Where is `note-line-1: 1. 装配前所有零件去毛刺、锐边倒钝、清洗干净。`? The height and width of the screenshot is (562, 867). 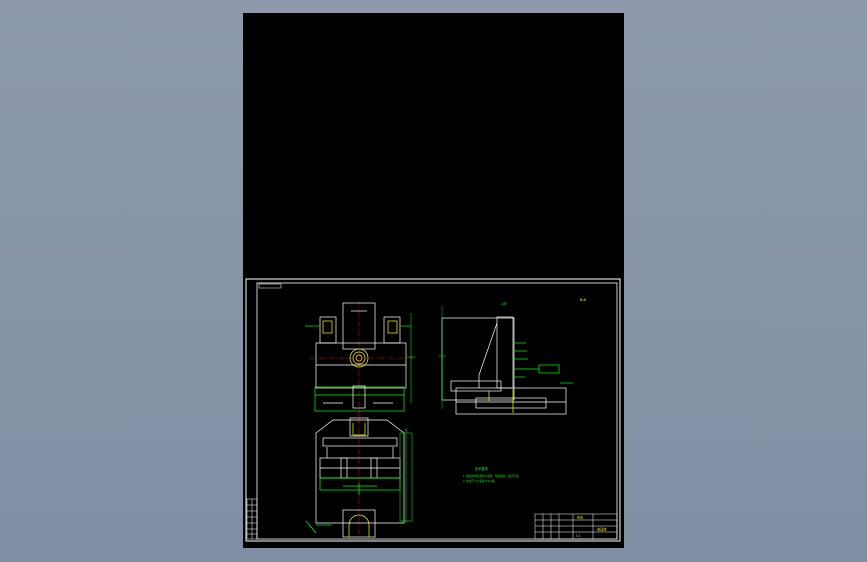 note-line-1: 1. 装配前所有零件去毛刺、锐边倒钝、清洗干净。 is located at coordinates (492, 476).